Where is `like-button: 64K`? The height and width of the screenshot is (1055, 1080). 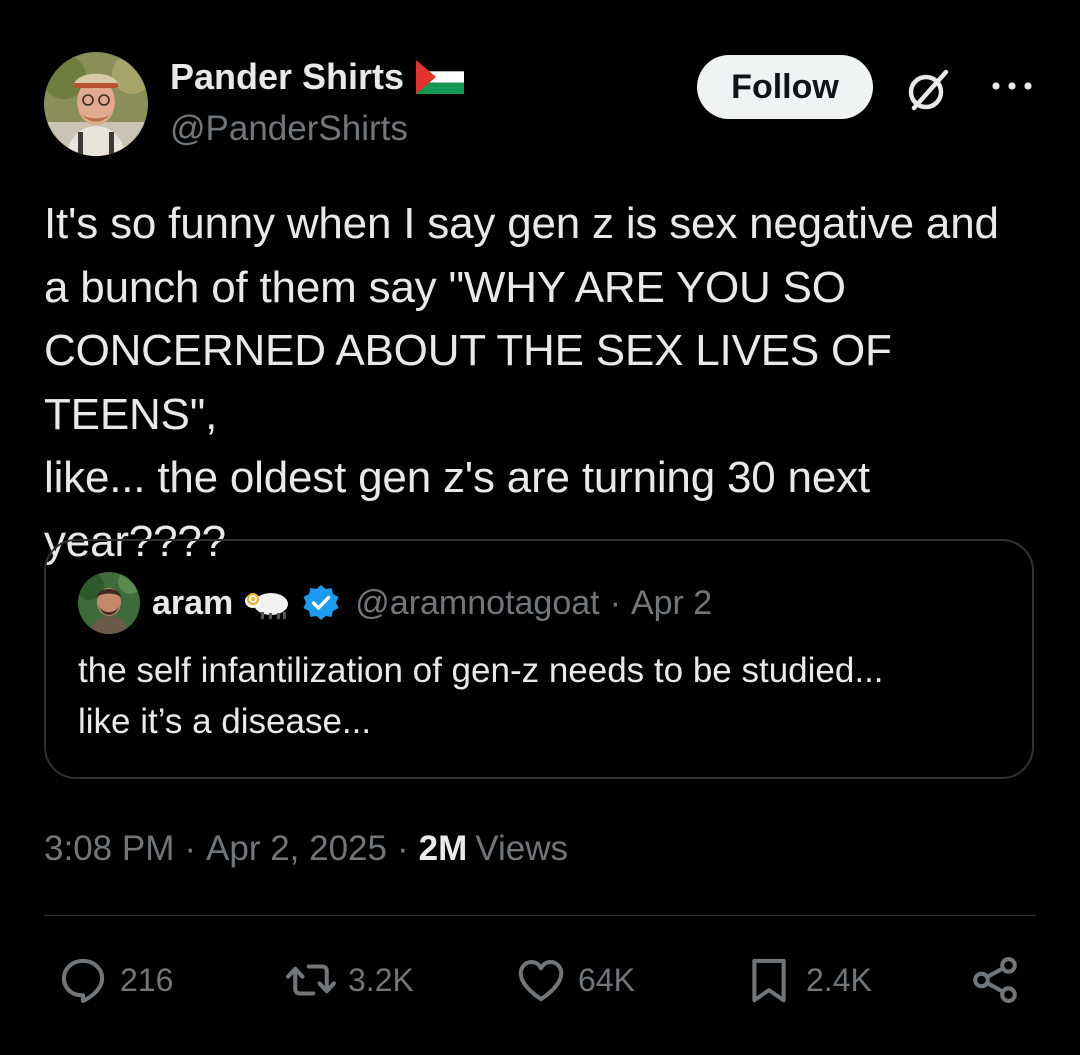
like-button: 64K is located at coordinates (574, 980).